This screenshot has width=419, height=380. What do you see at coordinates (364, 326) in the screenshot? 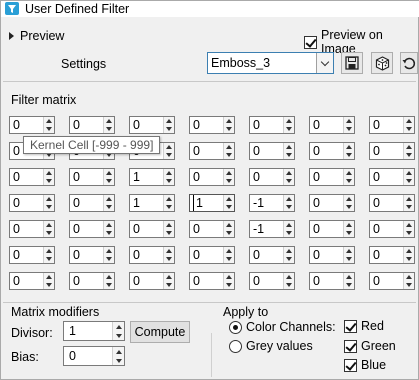
I see `red-channel-option: Red` at bounding box center [364, 326].